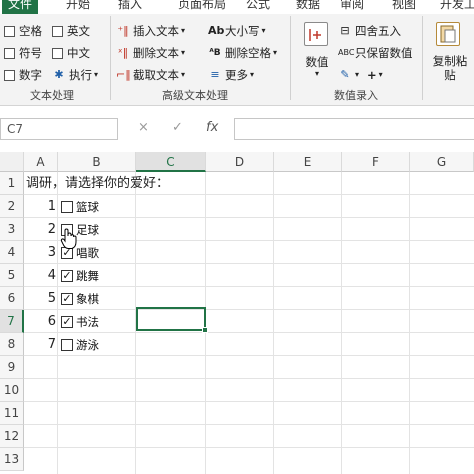  Describe the element at coordinates (69, 239) in the screenshot. I see `hand-cursor-icon` at that location.